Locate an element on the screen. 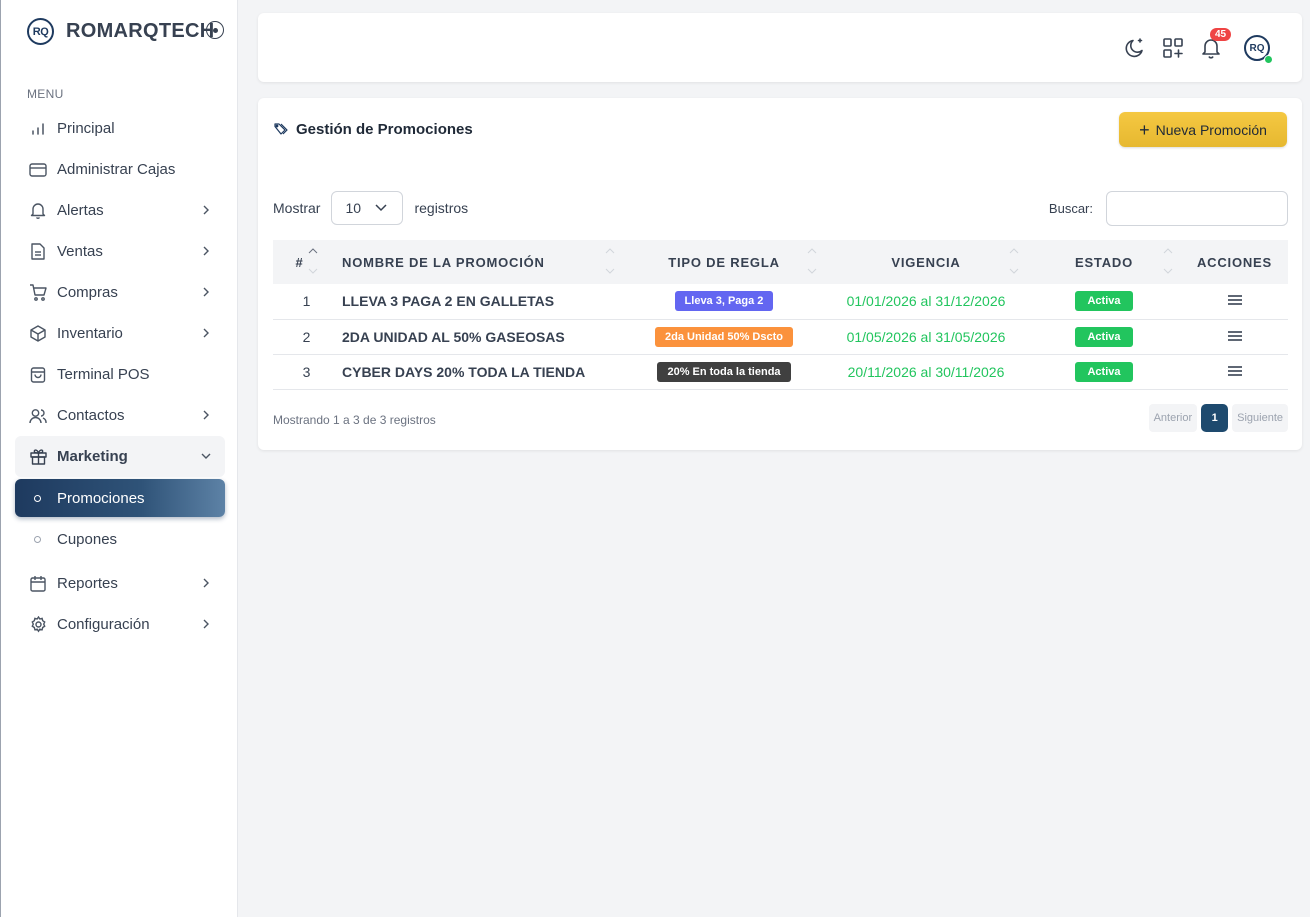  rule-type-badge: Lleva 3, Paga 2 is located at coordinates (724, 301).